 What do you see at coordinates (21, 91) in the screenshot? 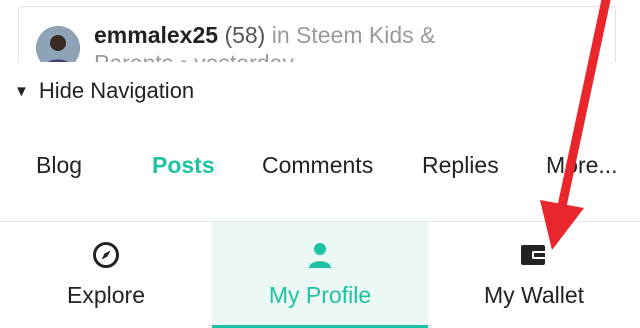
I see `triangle-down-icon: ▼` at bounding box center [21, 91].